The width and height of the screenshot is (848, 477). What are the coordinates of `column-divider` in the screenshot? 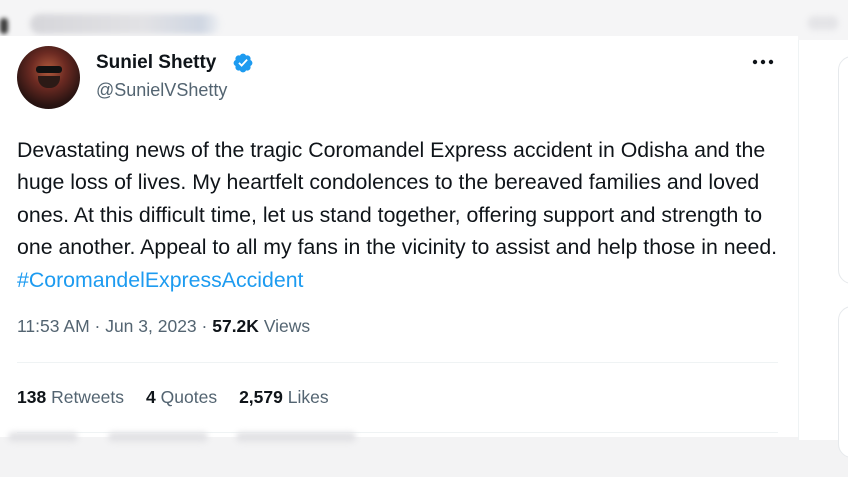 It's located at (798, 240).